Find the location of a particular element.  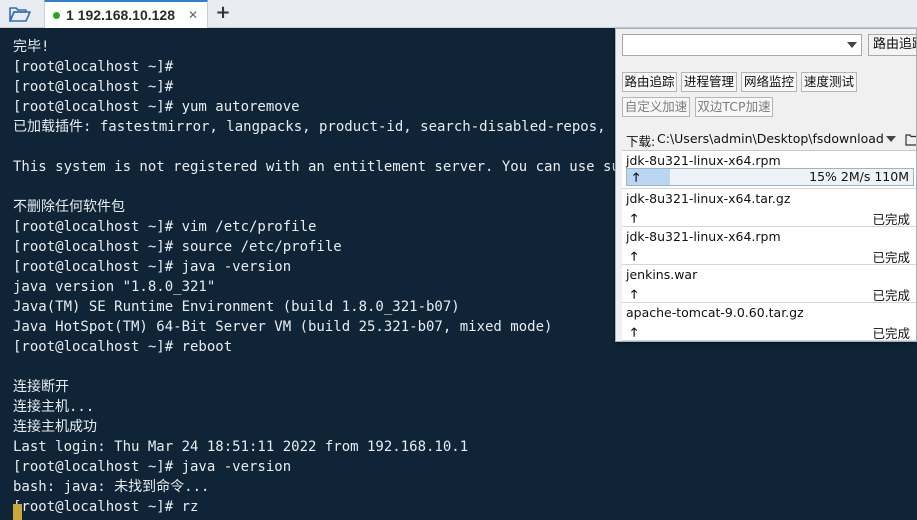

transfer-item: jdk-8u321-linux-x64.rpm 🡑 15% 2M/s 110M is located at coordinates (769, 170).